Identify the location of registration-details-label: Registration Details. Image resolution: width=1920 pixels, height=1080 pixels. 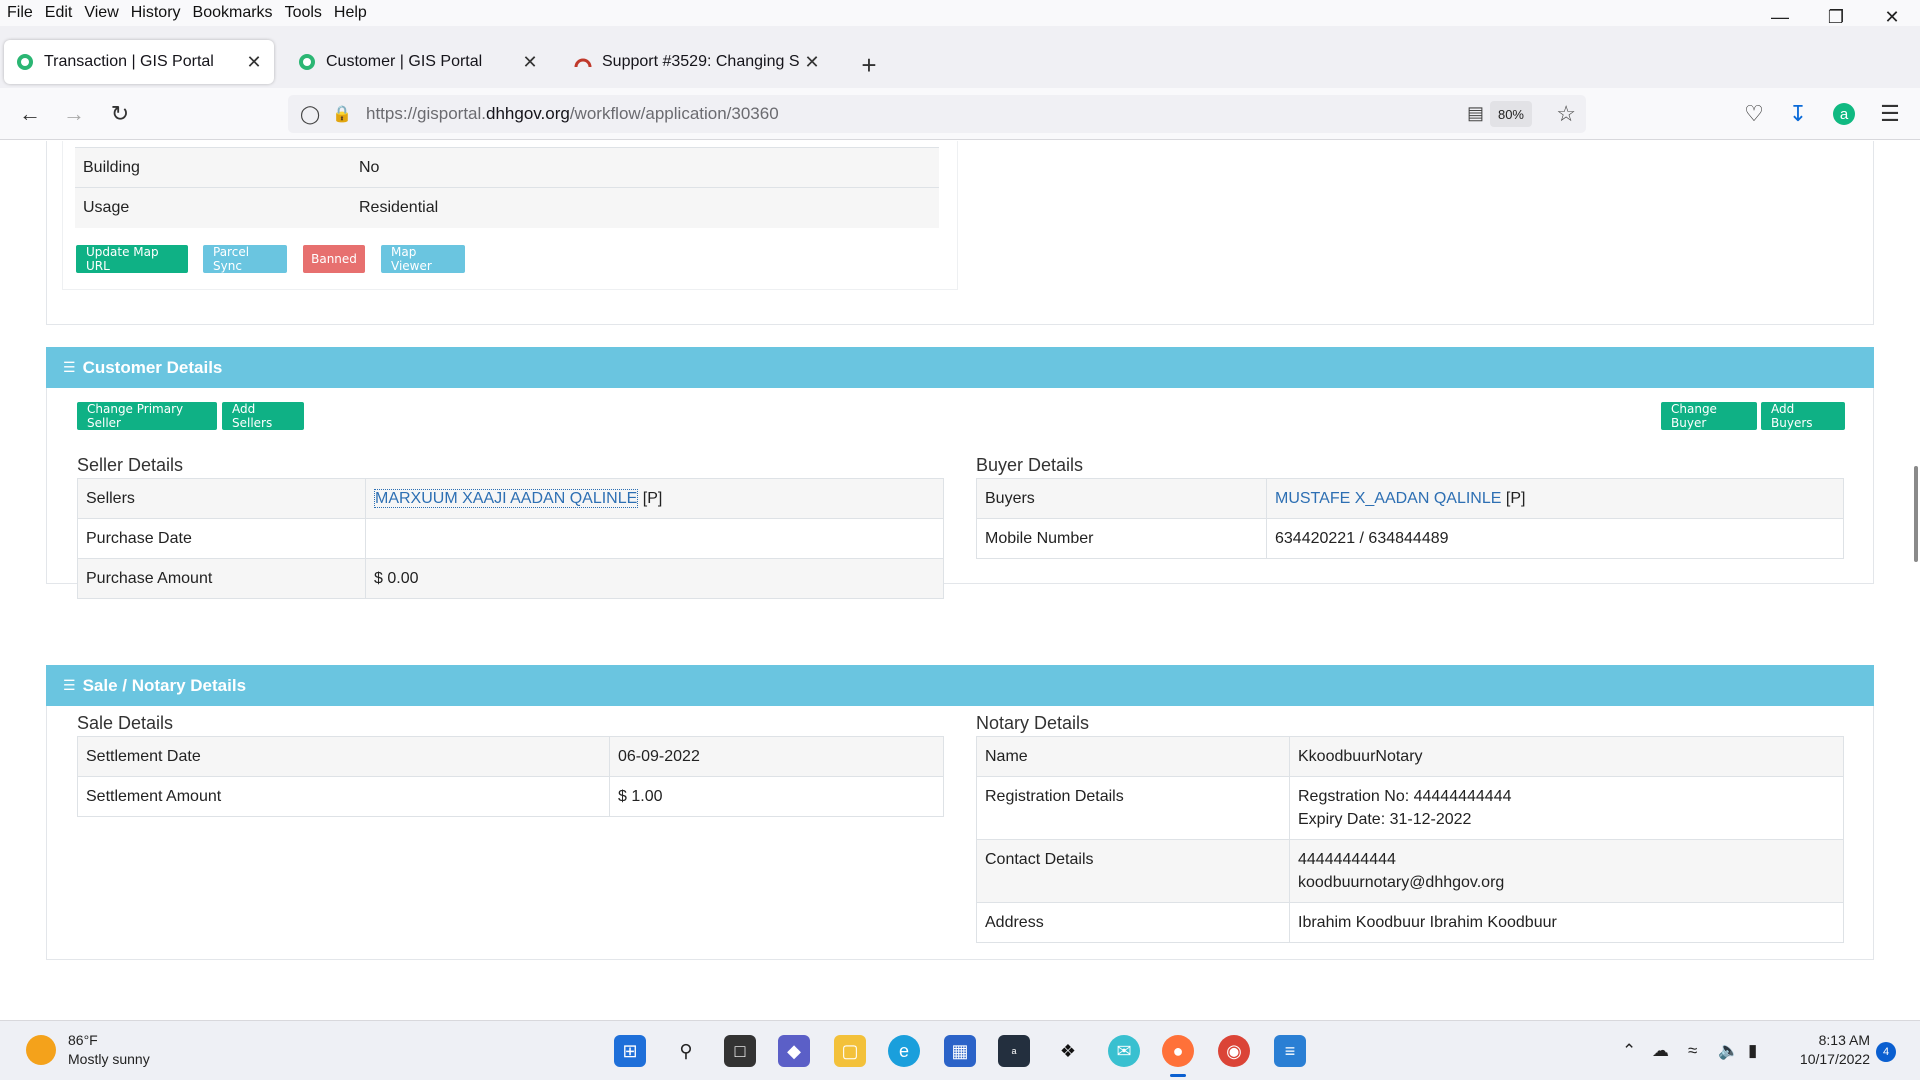
(1133, 808).